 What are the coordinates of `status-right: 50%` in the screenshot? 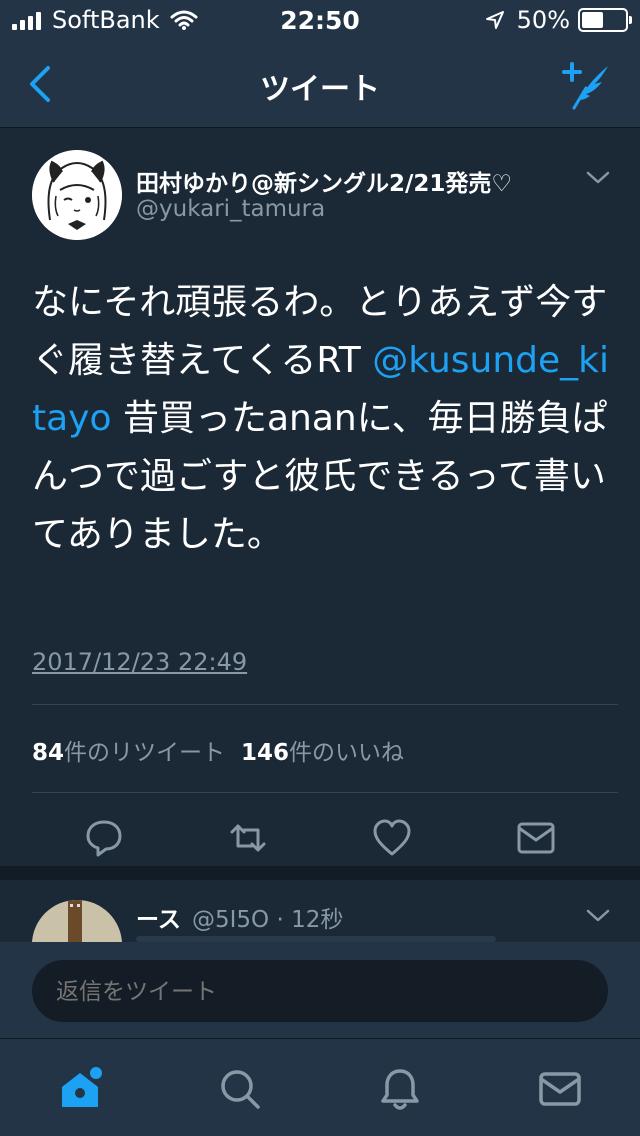 It's located at (558, 20).